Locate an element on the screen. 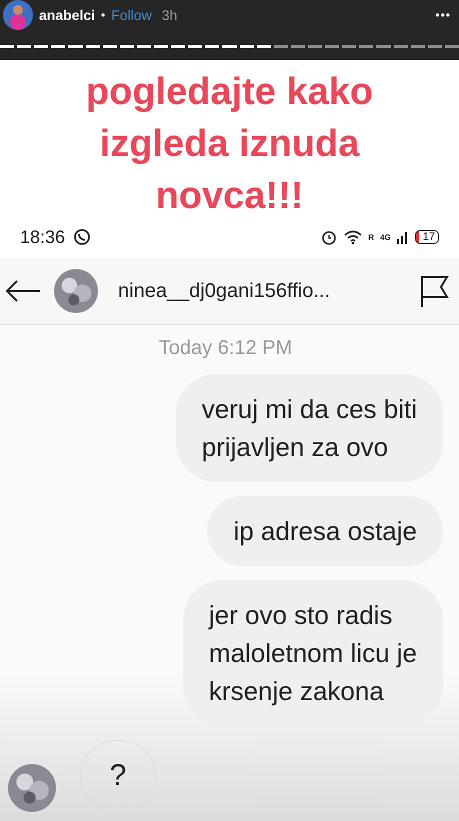 This screenshot has width=459, height=821. battery-level: 17 is located at coordinates (426, 237).